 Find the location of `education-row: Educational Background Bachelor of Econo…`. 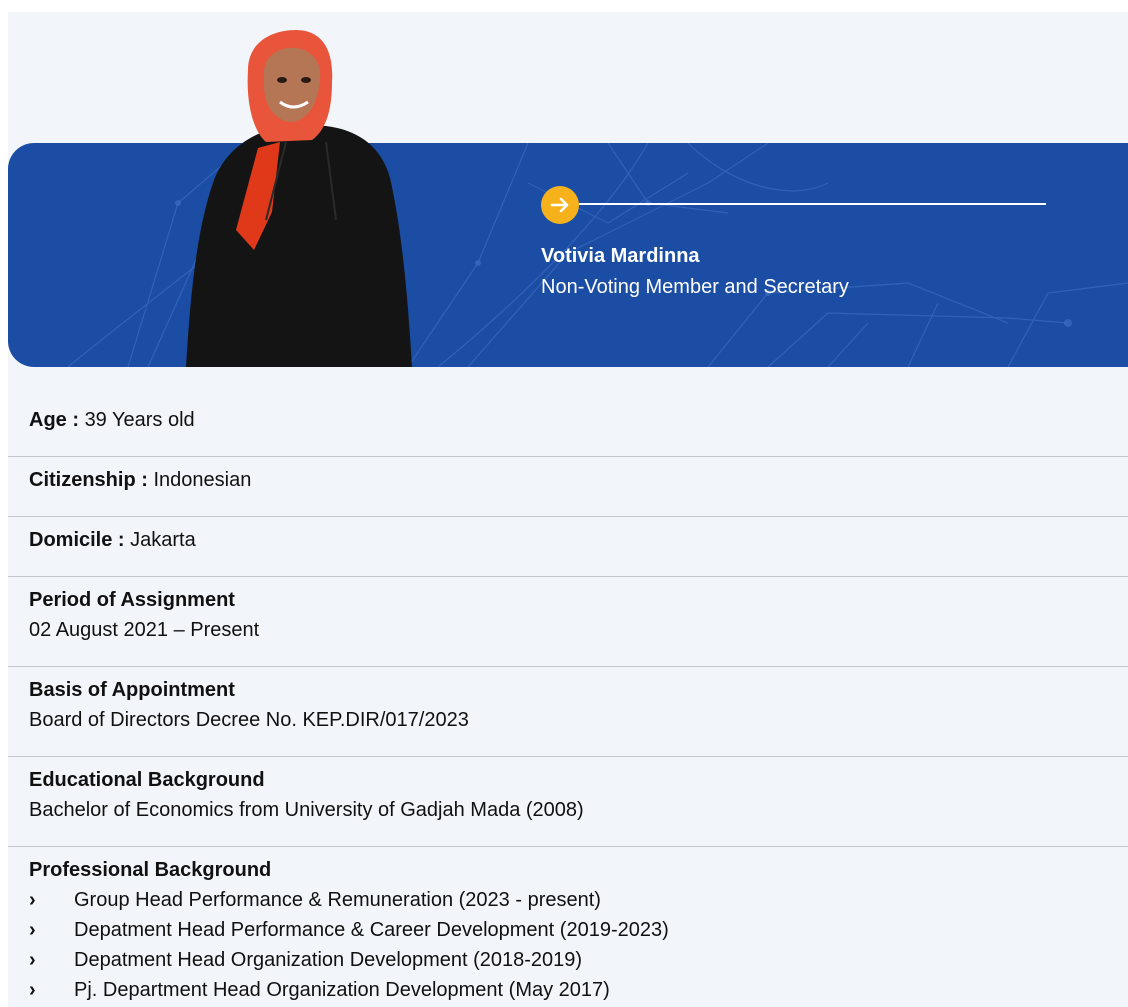

education-row: Educational Background Bachelor of Econo… is located at coordinates (568, 802).